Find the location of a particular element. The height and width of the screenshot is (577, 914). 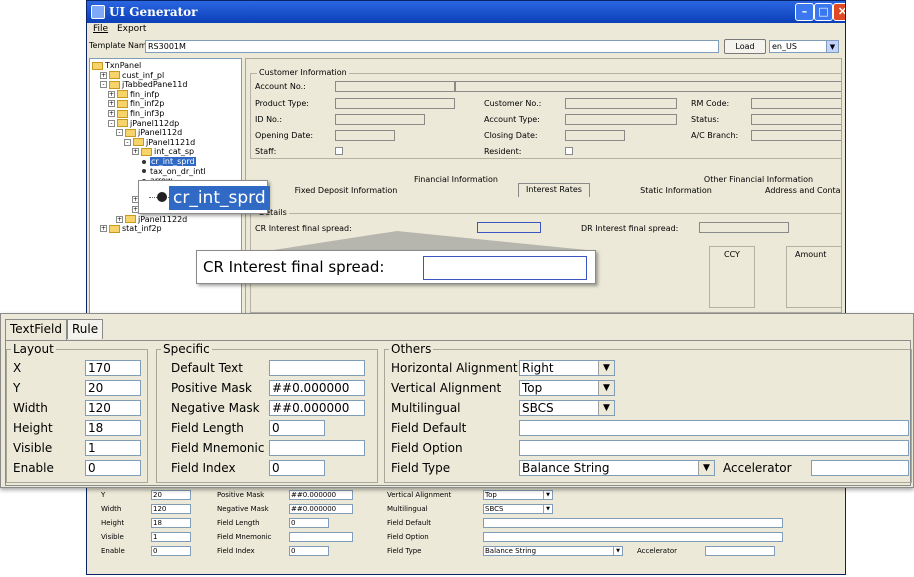

account-no-field is located at coordinates (395, 86).